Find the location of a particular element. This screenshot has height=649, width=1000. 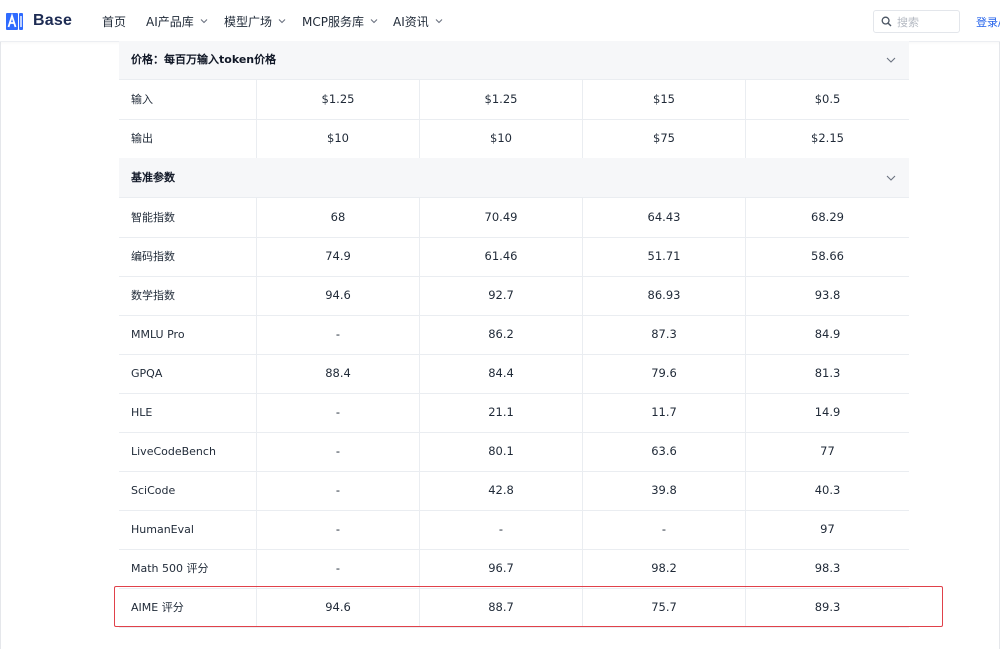

search-icon is located at coordinates (886, 21).